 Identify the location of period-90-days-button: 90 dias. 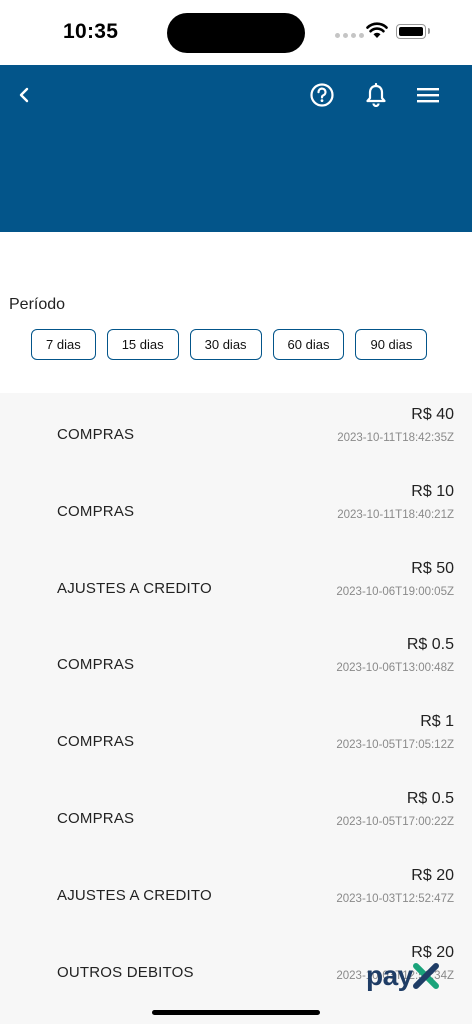
(391, 344).